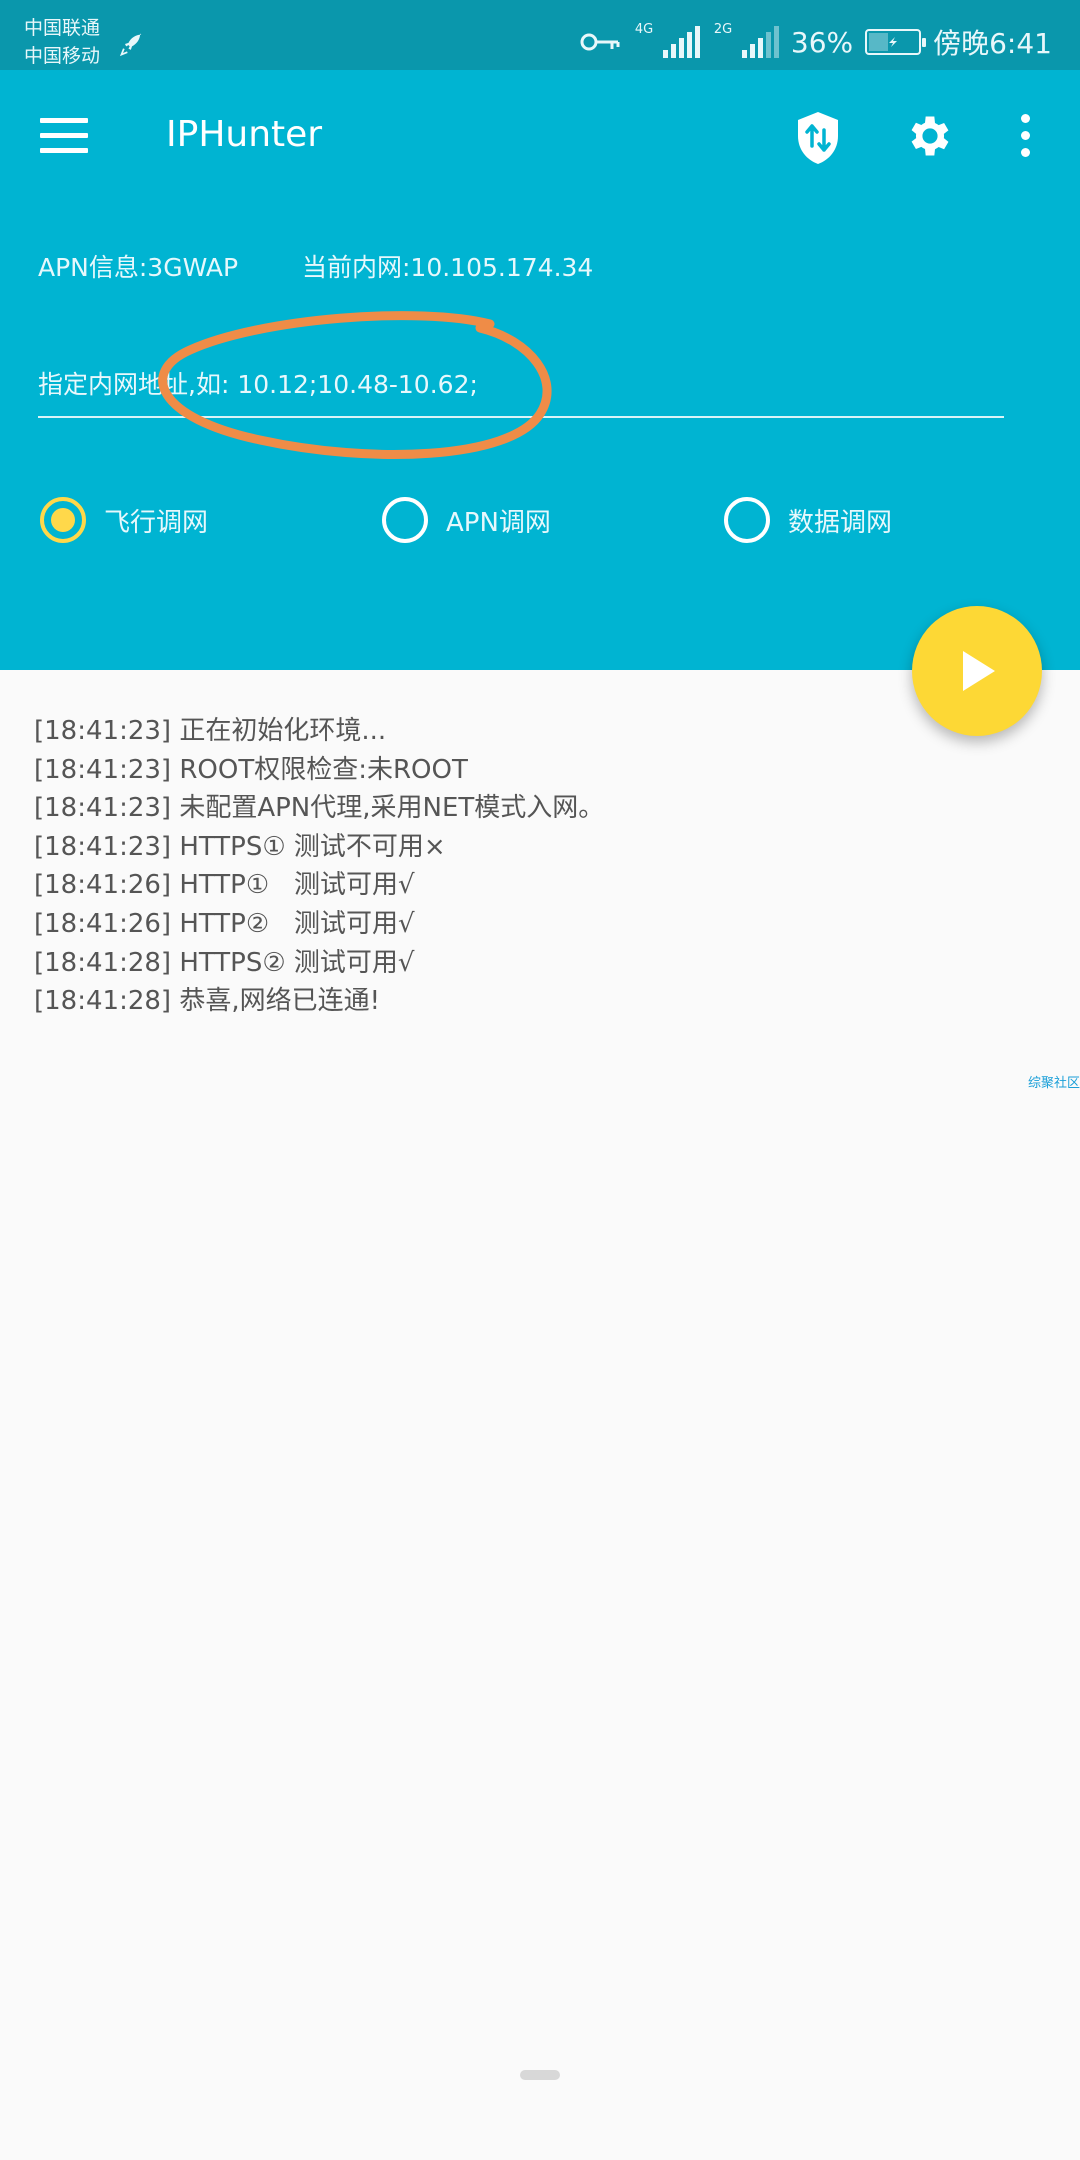 This screenshot has width=1080, height=2160. Describe the element at coordinates (240, 846) in the screenshot. I see `log-line: [18:41:23] HTTPS① 测试不可用×` at that location.